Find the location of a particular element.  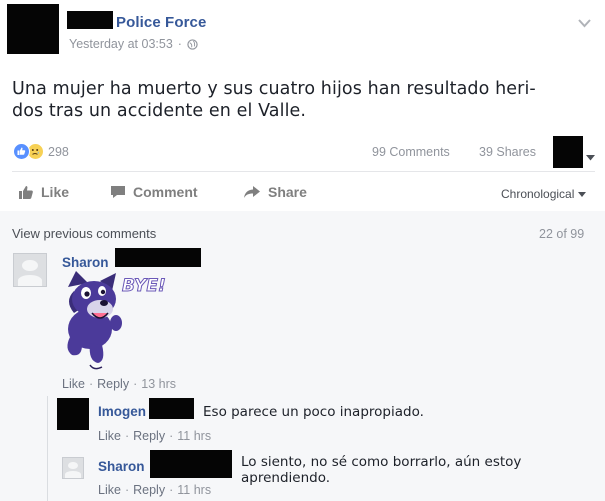

like-button-label: Like is located at coordinates (55, 192).